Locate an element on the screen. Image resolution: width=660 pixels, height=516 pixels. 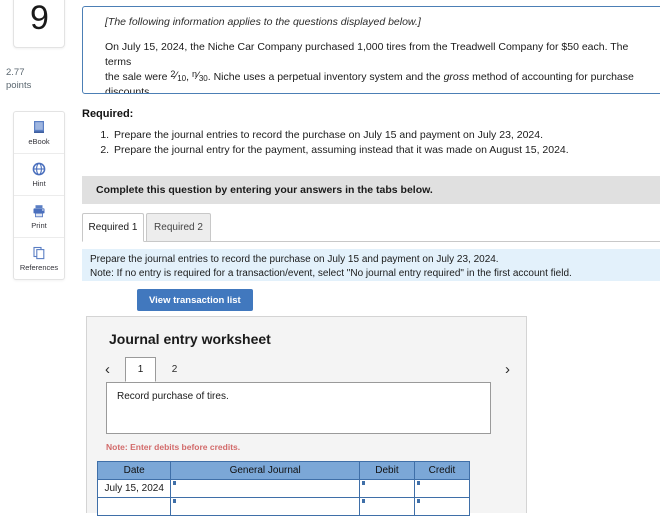
scenario-line2-pre: the sale were is located at coordinates (136, 77).